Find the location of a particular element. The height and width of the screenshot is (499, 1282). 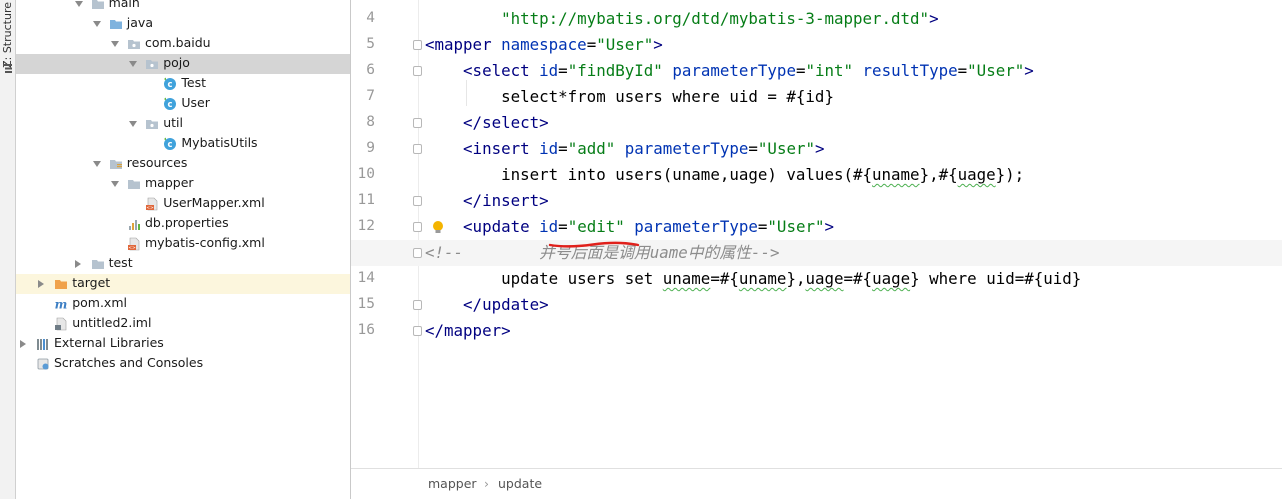

tree-item-util: util is located at coordinates (183, 124).